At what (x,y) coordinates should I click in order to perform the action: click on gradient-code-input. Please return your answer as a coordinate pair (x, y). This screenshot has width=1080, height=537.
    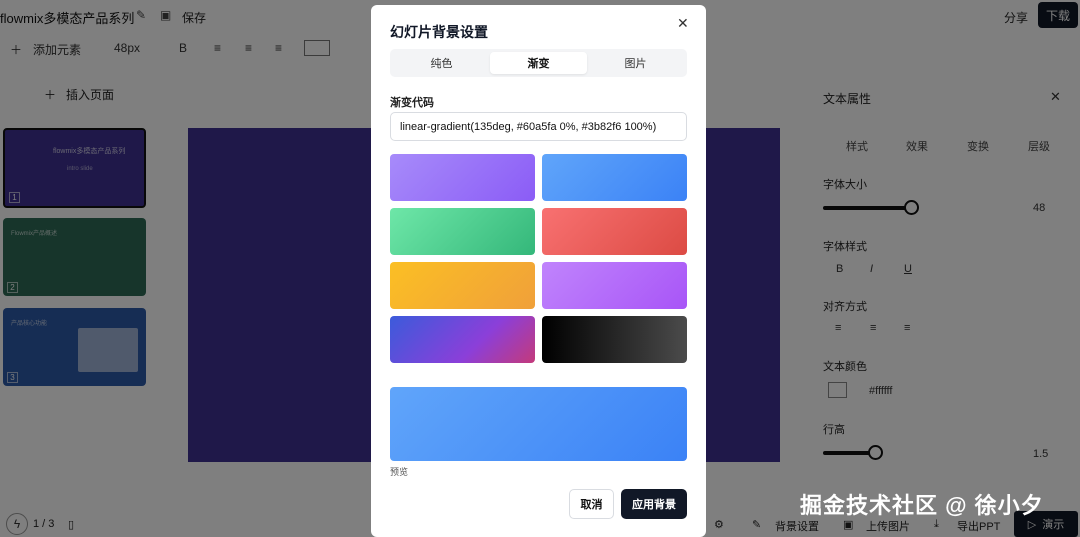
    Looking at the image, I should click on (538, 126).